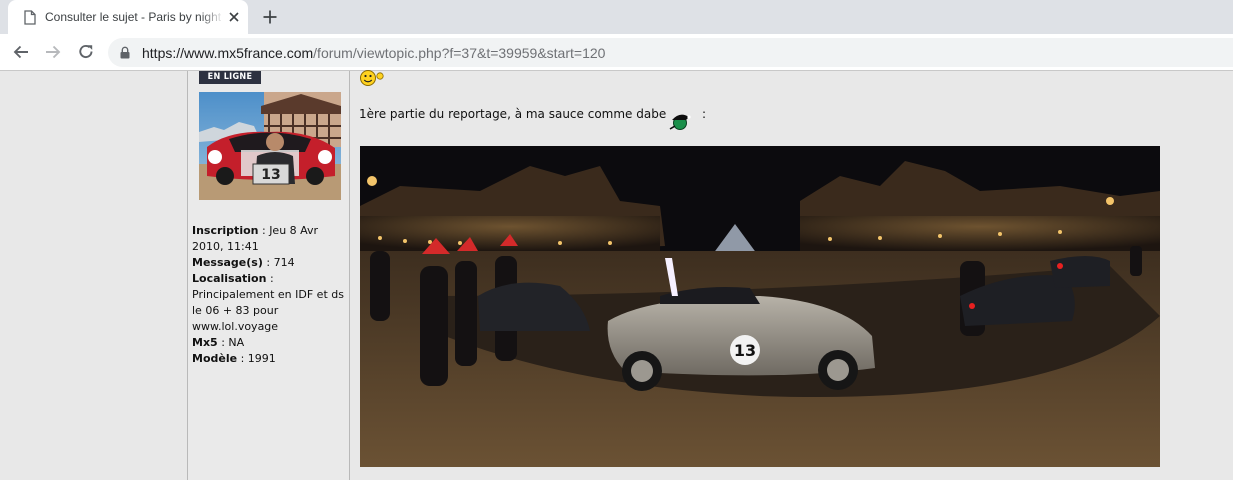 The height and width of the screenshot is (480, 1233). I want to click on christmas-hat-smiley-icon, so click(680, 122).